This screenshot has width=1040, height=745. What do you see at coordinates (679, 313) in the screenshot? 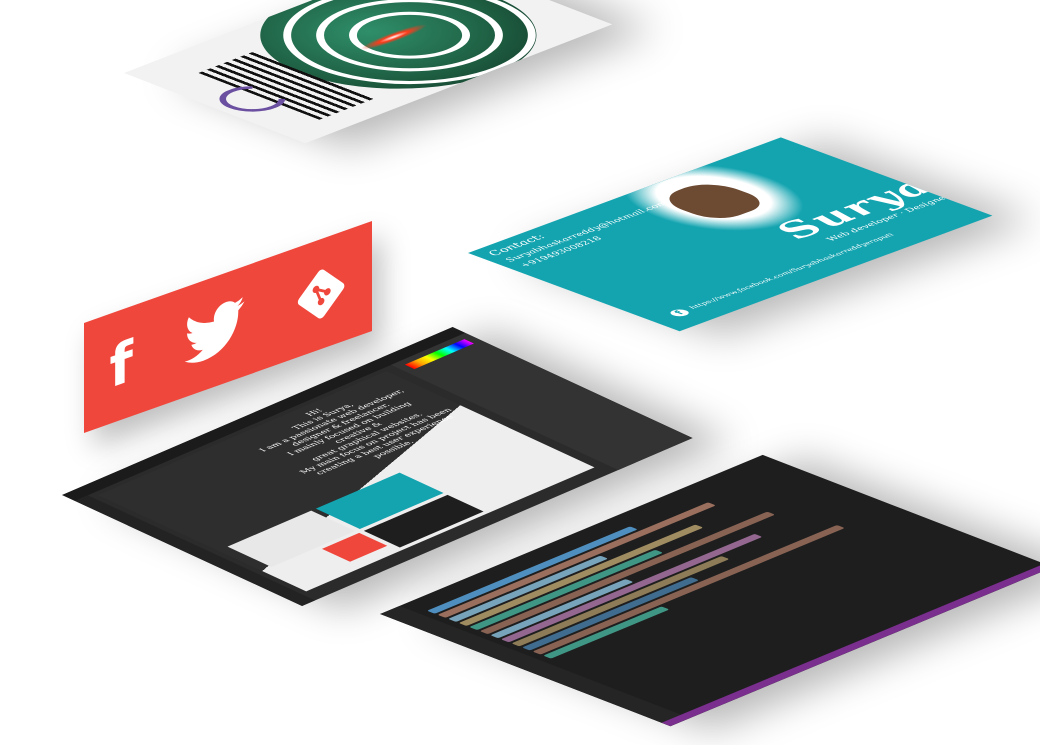
I see `facebook-small-icon: f` at bounding box center [679, 313].